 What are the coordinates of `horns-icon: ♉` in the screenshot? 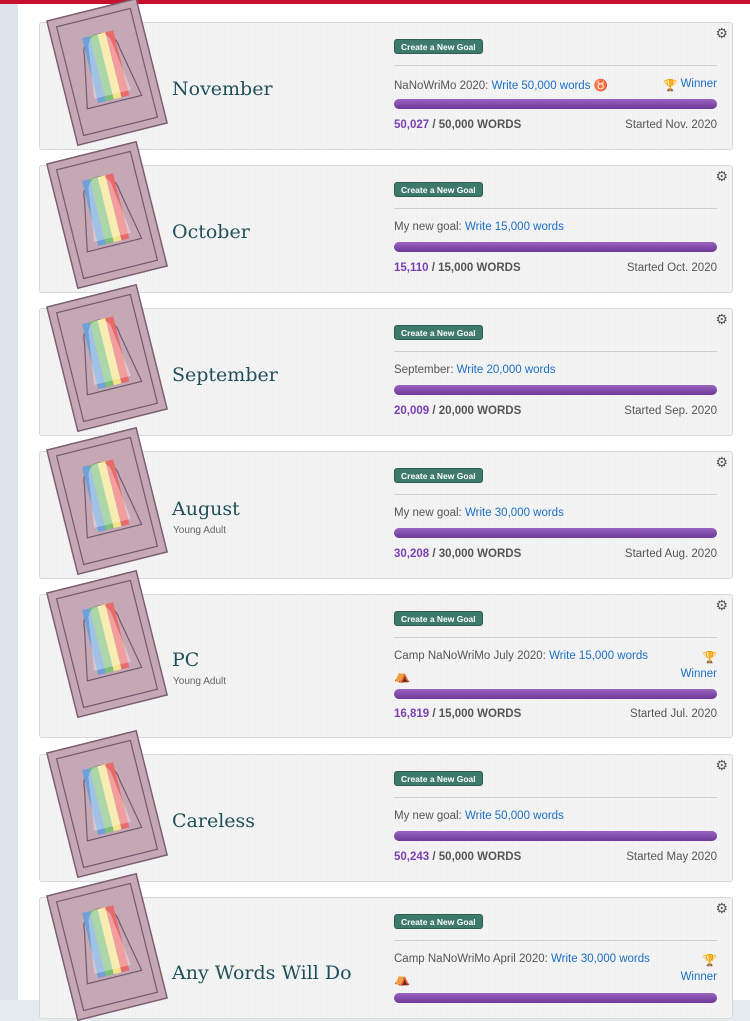 It's located at (600, 86).